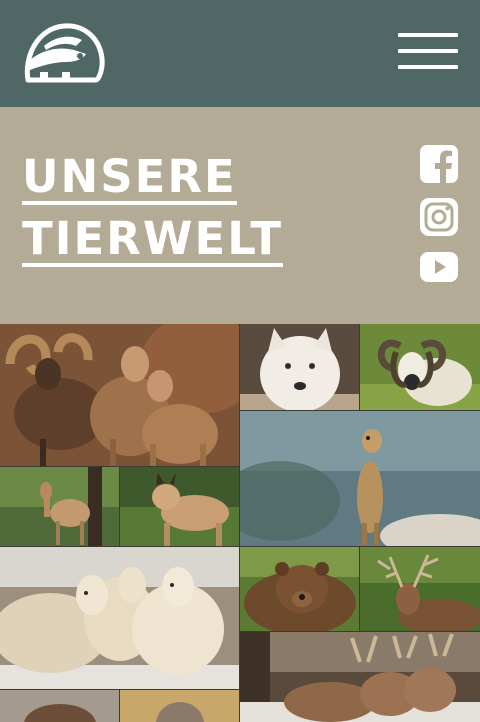  Describe the element at coordinates (299, 589) in the screenshot. I see `gallery-tile-brown-bear` at that location.